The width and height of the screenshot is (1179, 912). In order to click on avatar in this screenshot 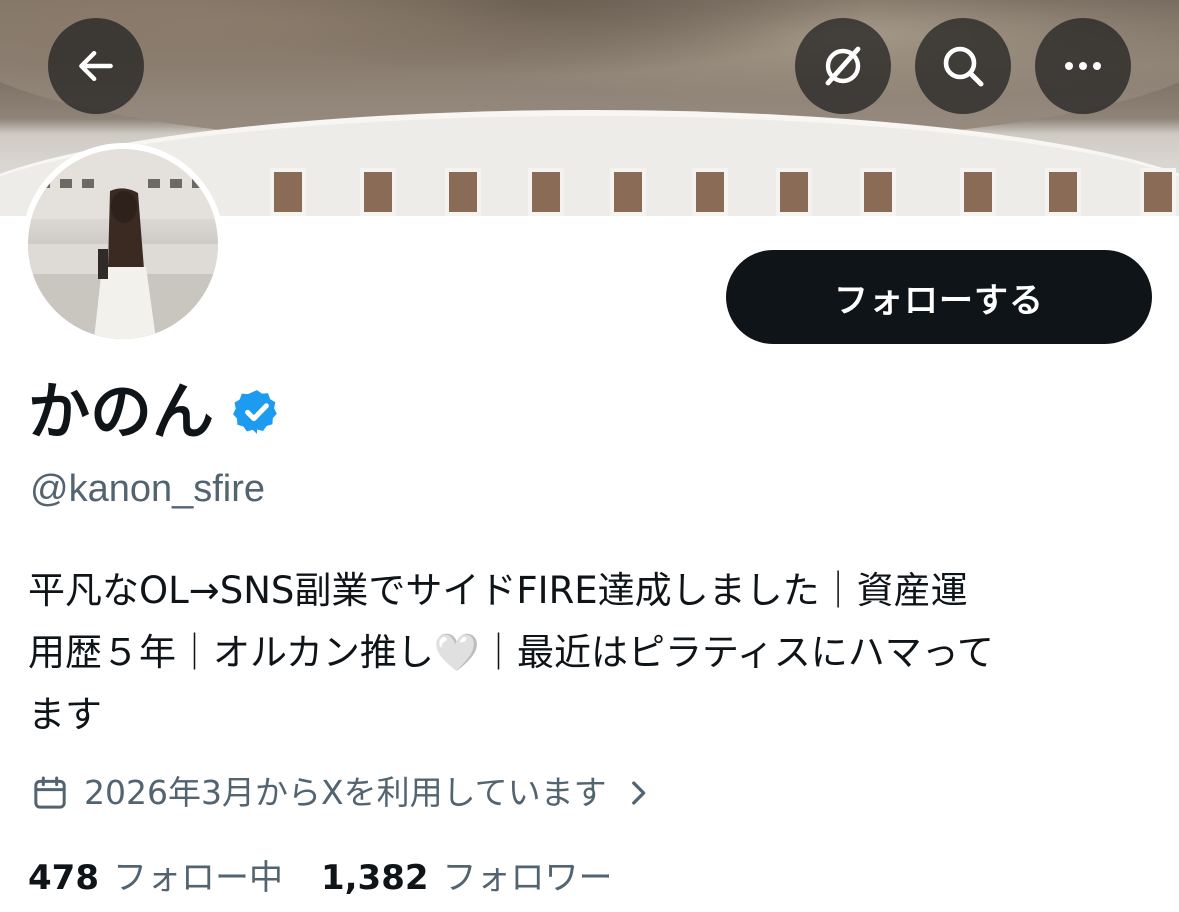, I will do `click(123, 244)`.